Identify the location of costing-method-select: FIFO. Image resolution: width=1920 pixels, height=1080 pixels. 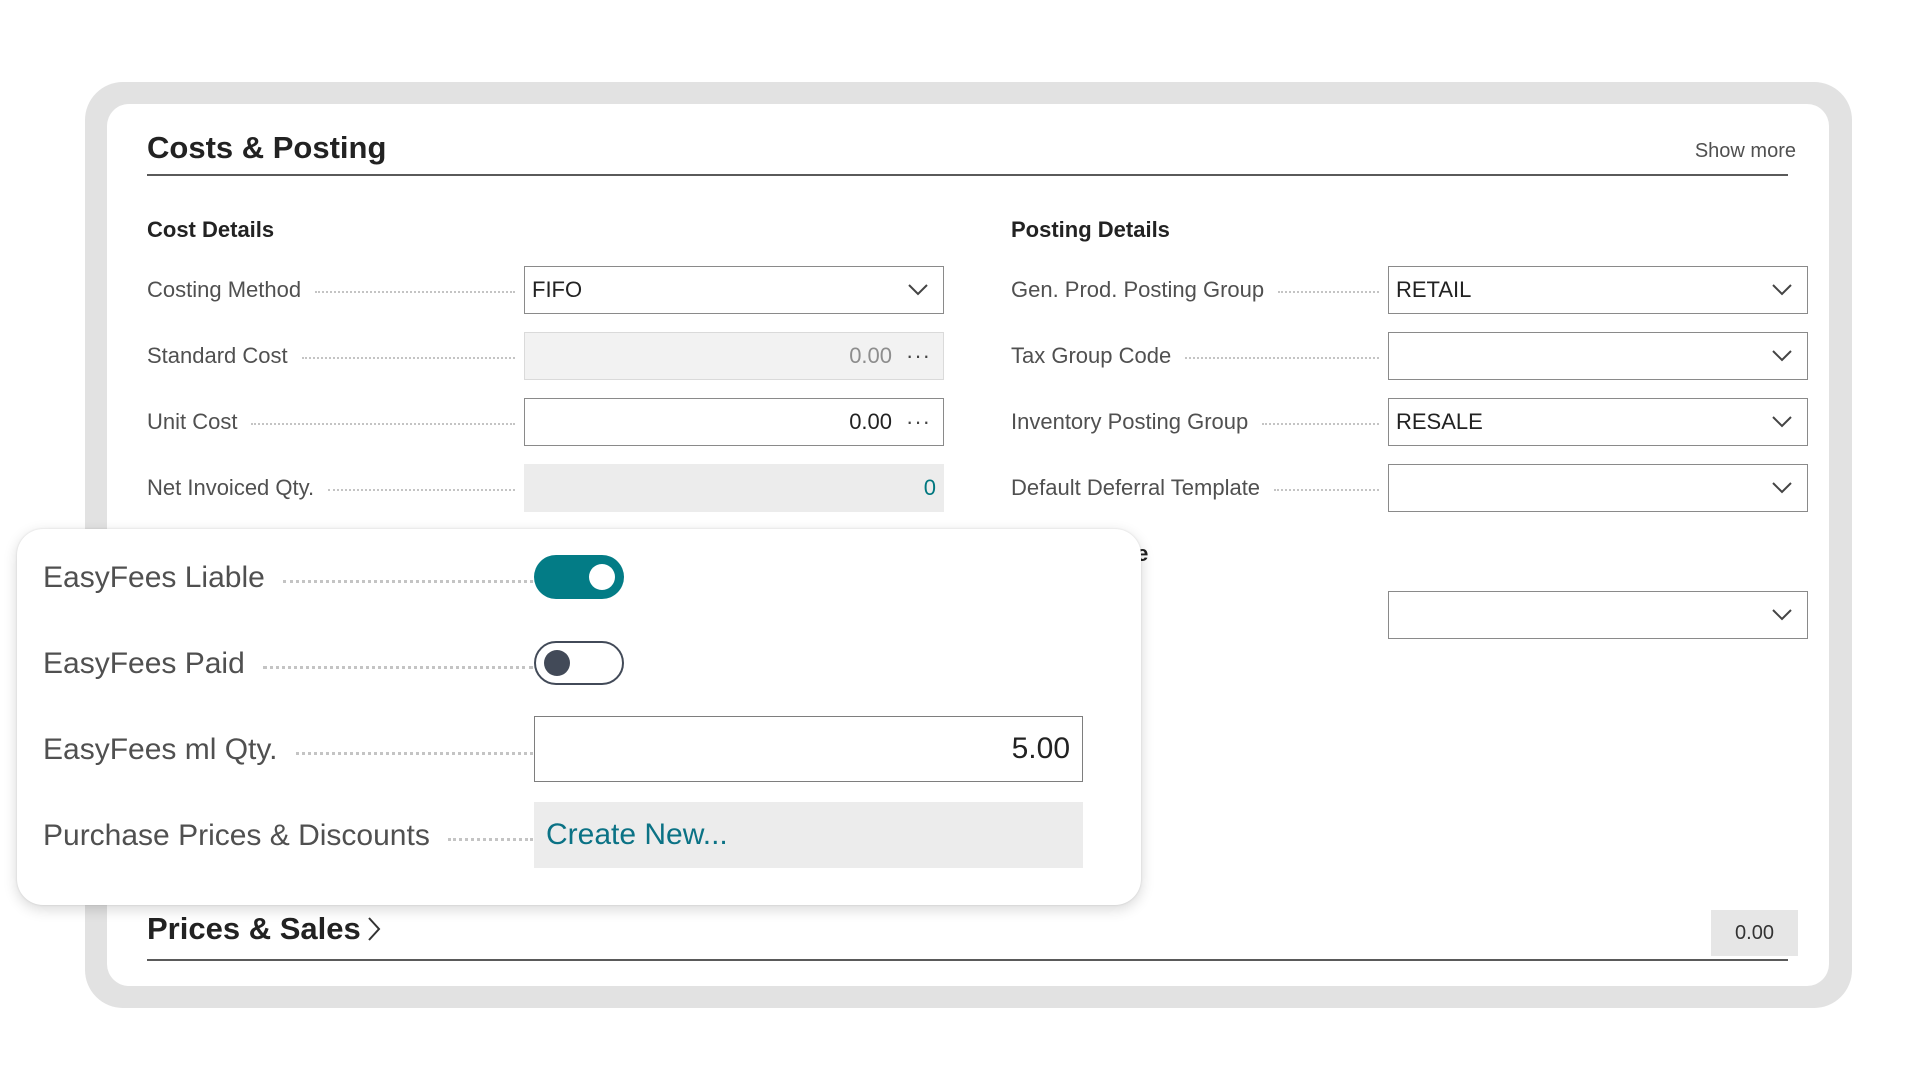
(734, 290).